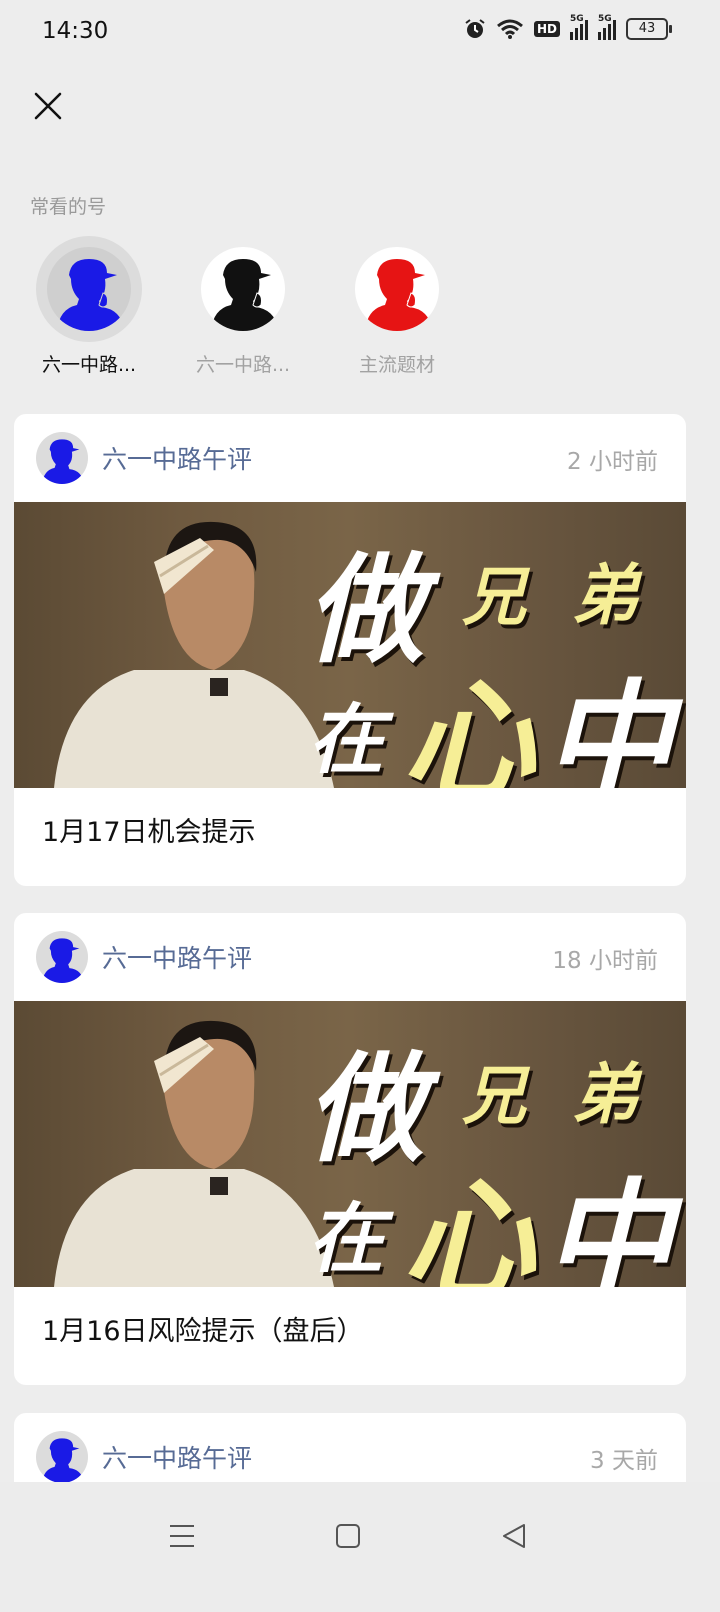  I want to click on alarm-icon, so click(475, 28).